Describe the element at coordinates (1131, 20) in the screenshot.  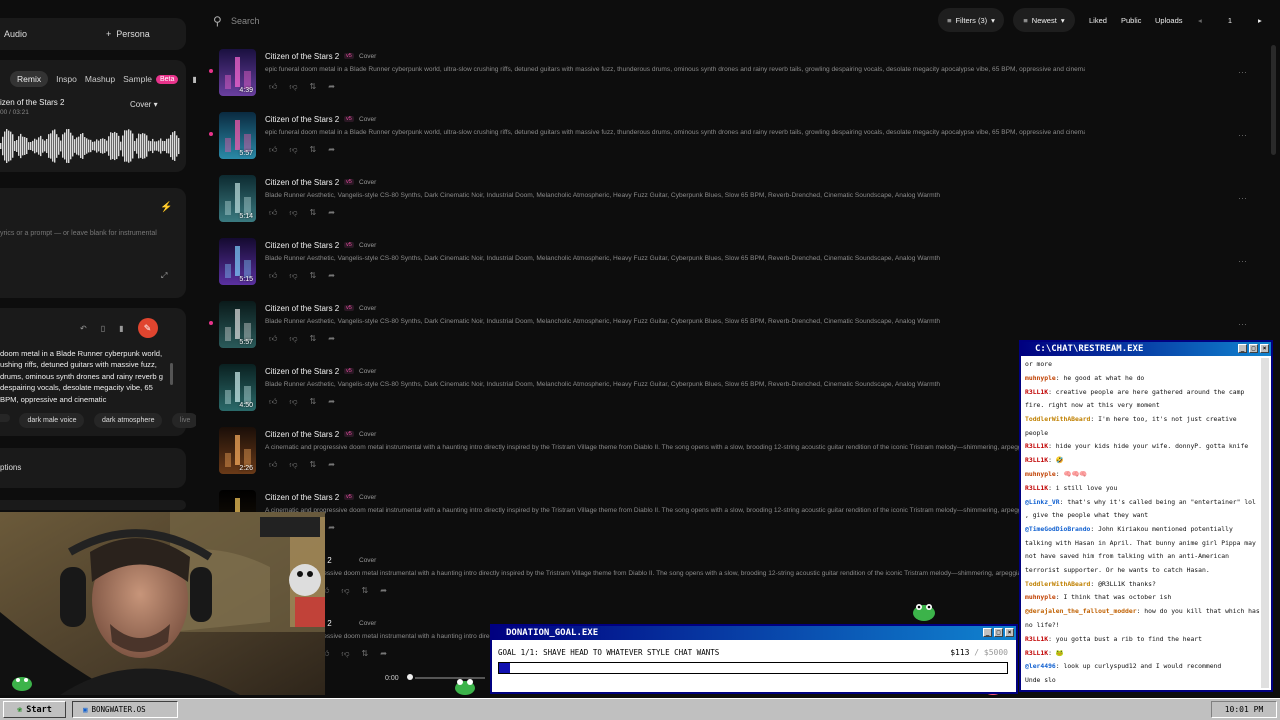
I see `public-filter: Public` at that location.